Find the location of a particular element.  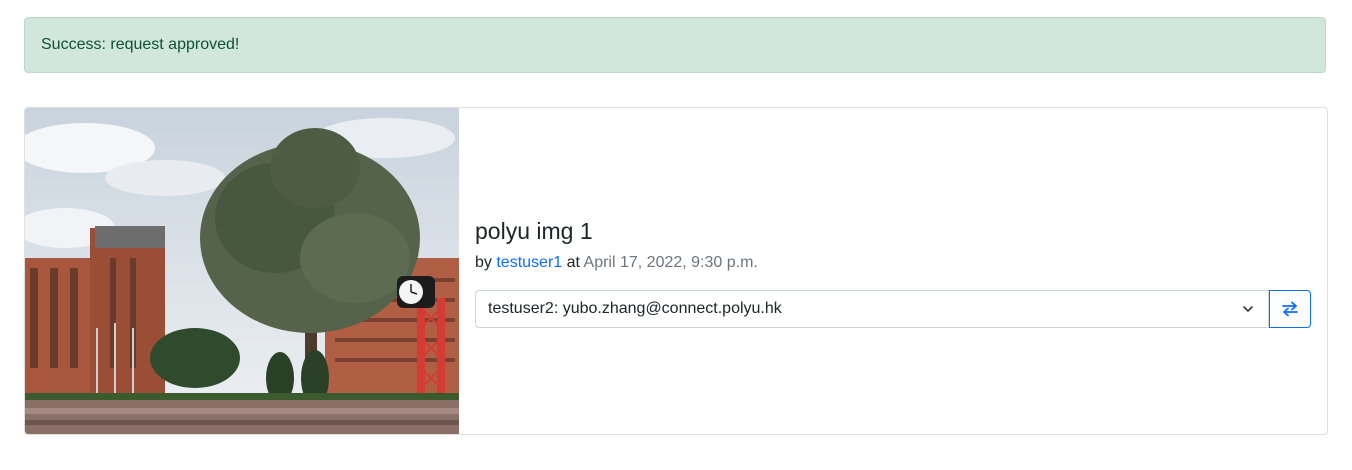

transfer-button is located at coordinates (1290, 309).